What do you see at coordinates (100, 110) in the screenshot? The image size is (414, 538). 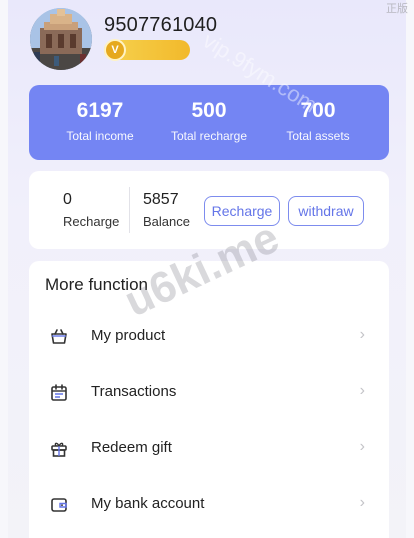 I see `total-income-value: 6197` at bounding box center [100, 110].